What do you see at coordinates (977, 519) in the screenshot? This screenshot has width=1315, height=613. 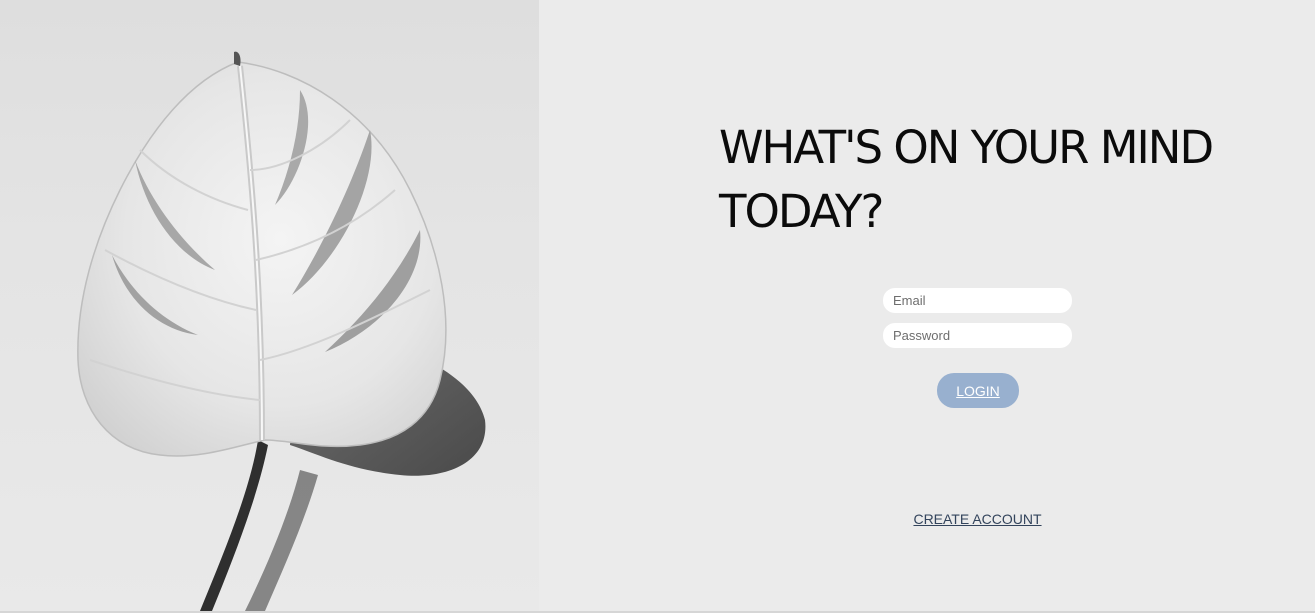 I see `create-account-link: CREATE ACCOUNT` at bounding box center [977, 519].